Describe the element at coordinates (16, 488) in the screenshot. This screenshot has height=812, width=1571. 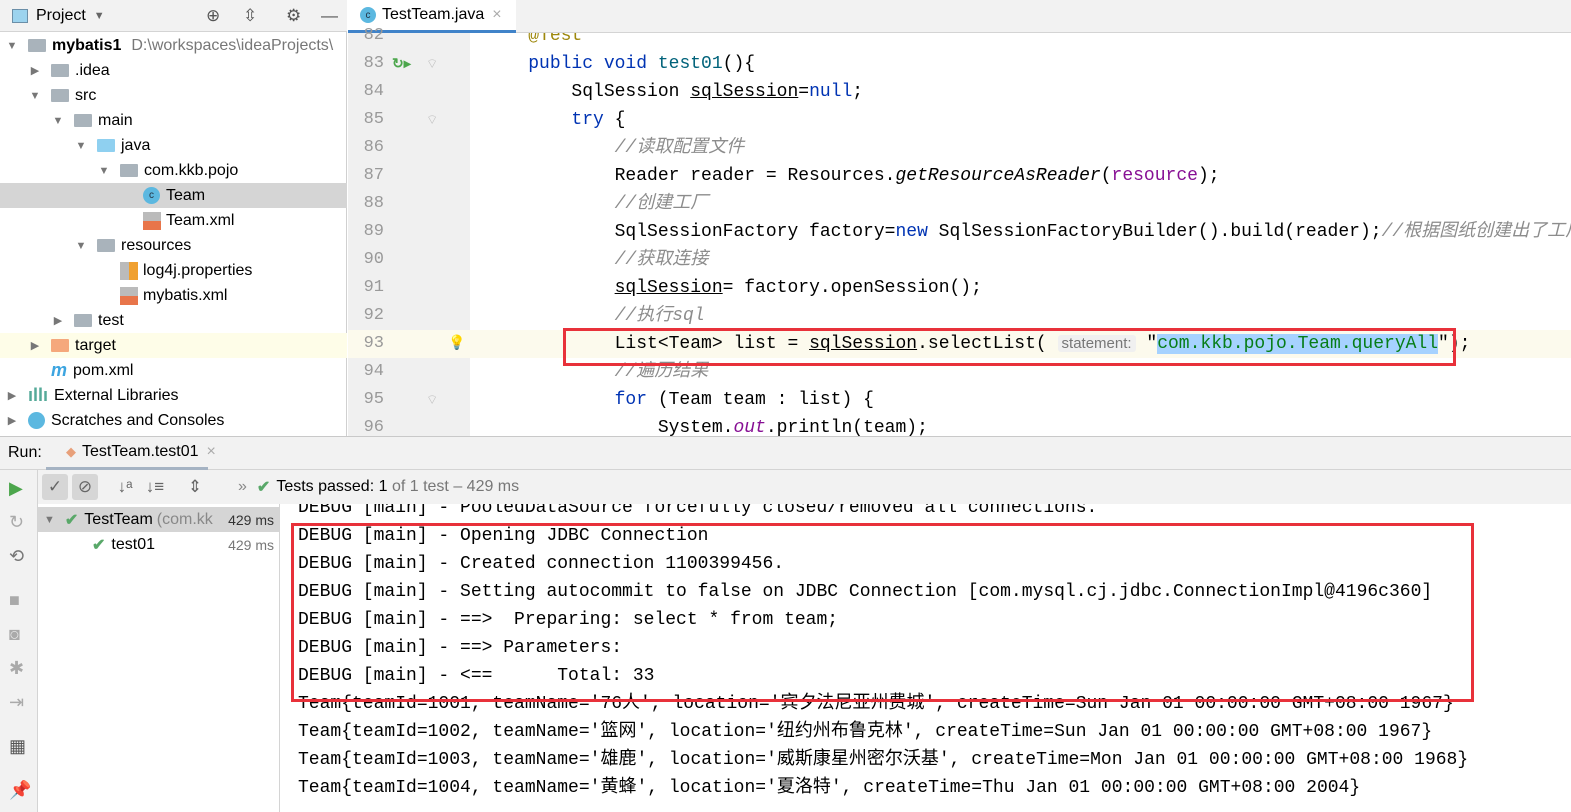
I see `run-icon: ▶` at that location.